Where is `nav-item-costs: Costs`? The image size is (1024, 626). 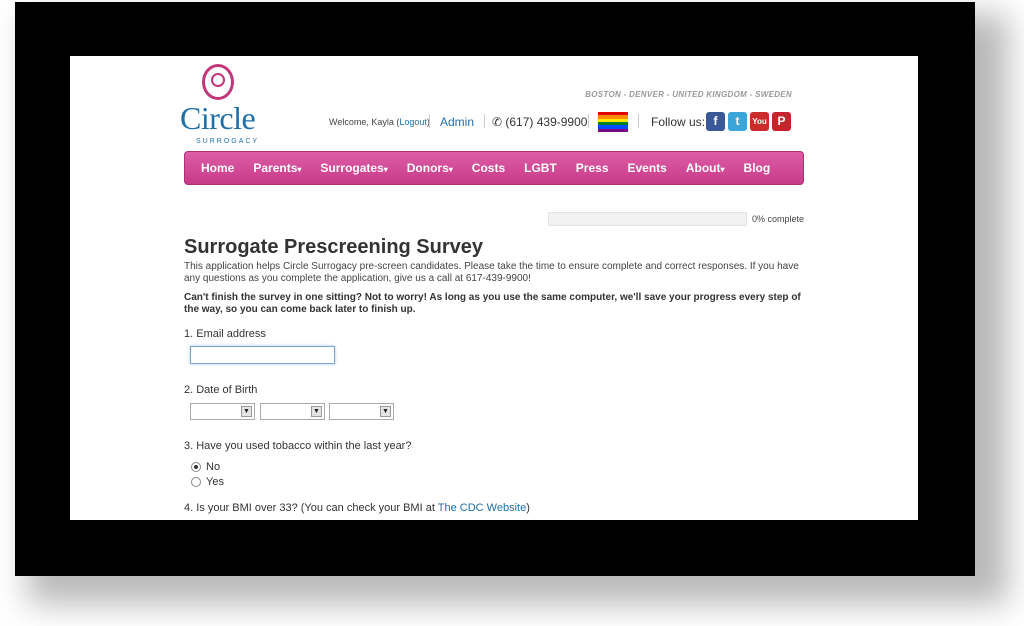
nav-item-costs: Costs is located at coordinates (488, 168).